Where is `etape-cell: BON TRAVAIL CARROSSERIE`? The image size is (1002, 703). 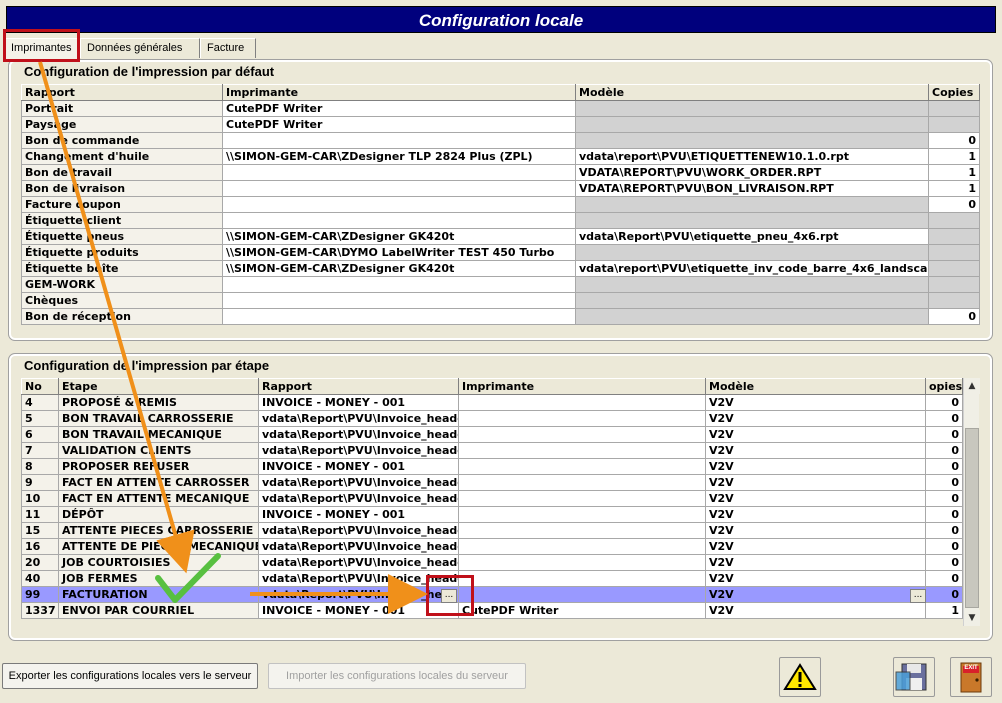
etape-cell: BON TRAVAIL CARROSSERIE is located at coordinates (158, 418).